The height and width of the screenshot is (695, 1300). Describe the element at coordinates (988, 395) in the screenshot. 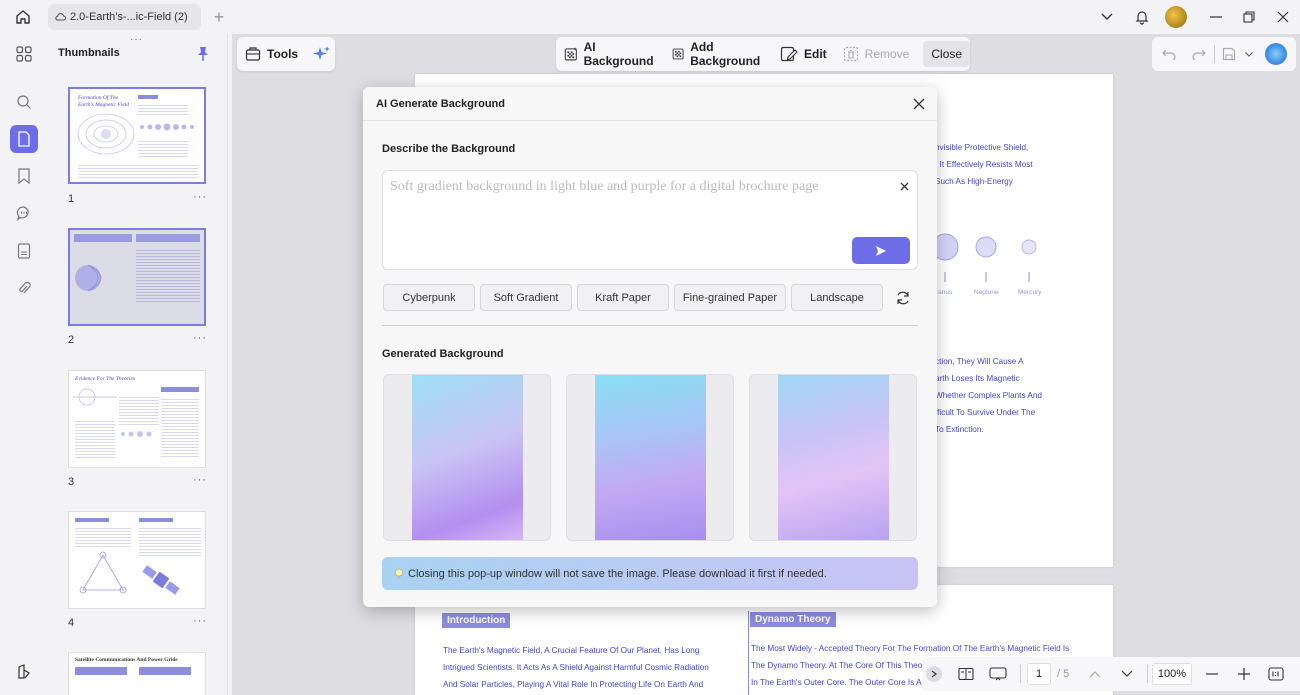

I see `page-text-line: Whether Complex Plants And` at that location.